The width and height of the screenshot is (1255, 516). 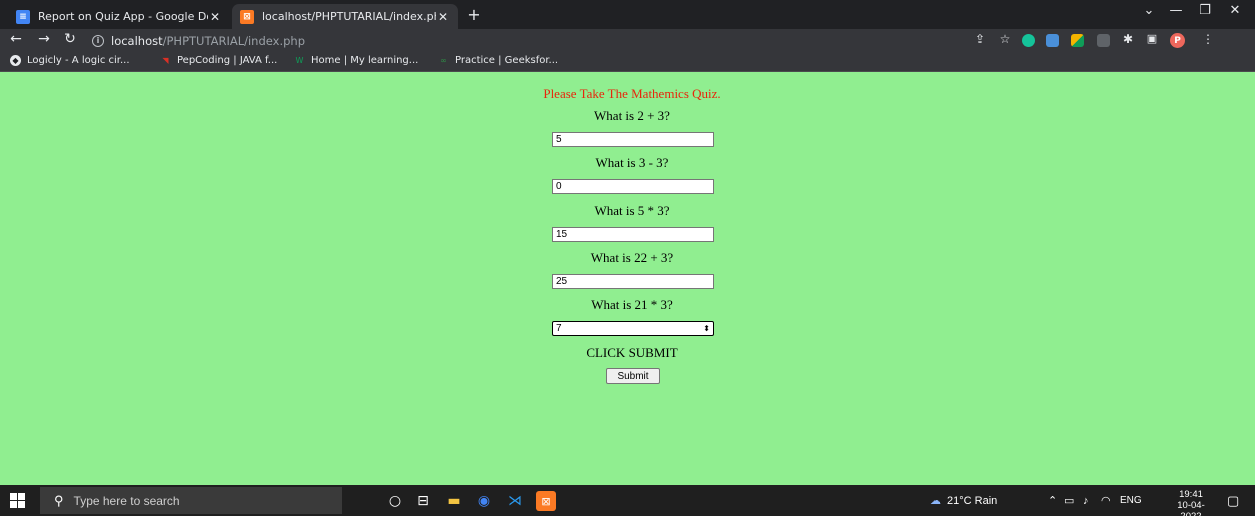 What do you see at coordinates (1152, 38) in the screenshot?
I see `side-panel-icon: ▣` at bounding box center [1152, 38].